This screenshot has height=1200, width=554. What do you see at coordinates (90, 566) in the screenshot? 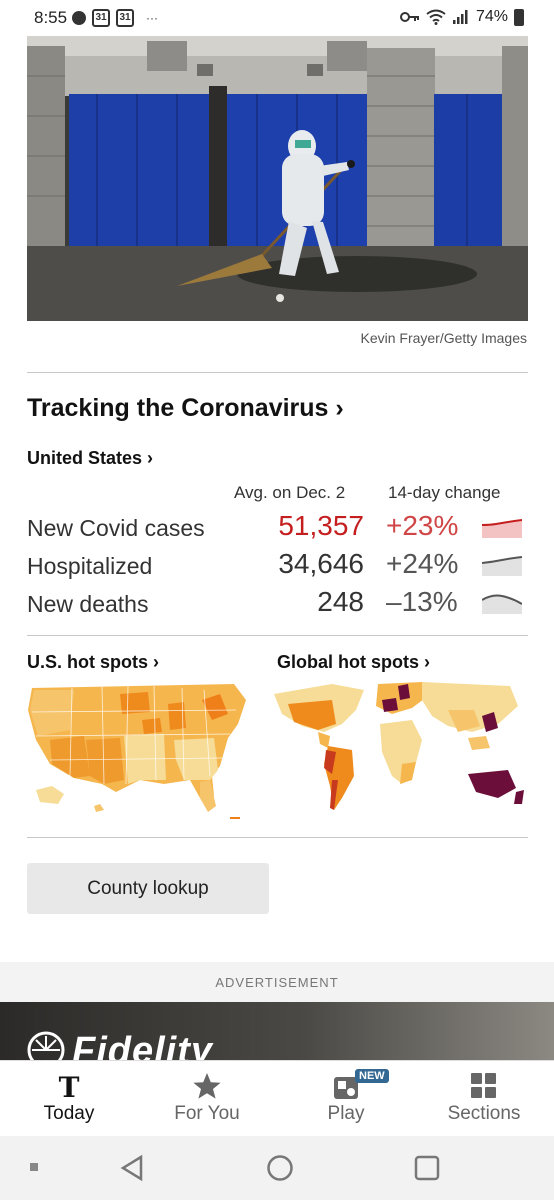
I see `hospitalized-label: Hospitalized` at bounding box center [90, 566].